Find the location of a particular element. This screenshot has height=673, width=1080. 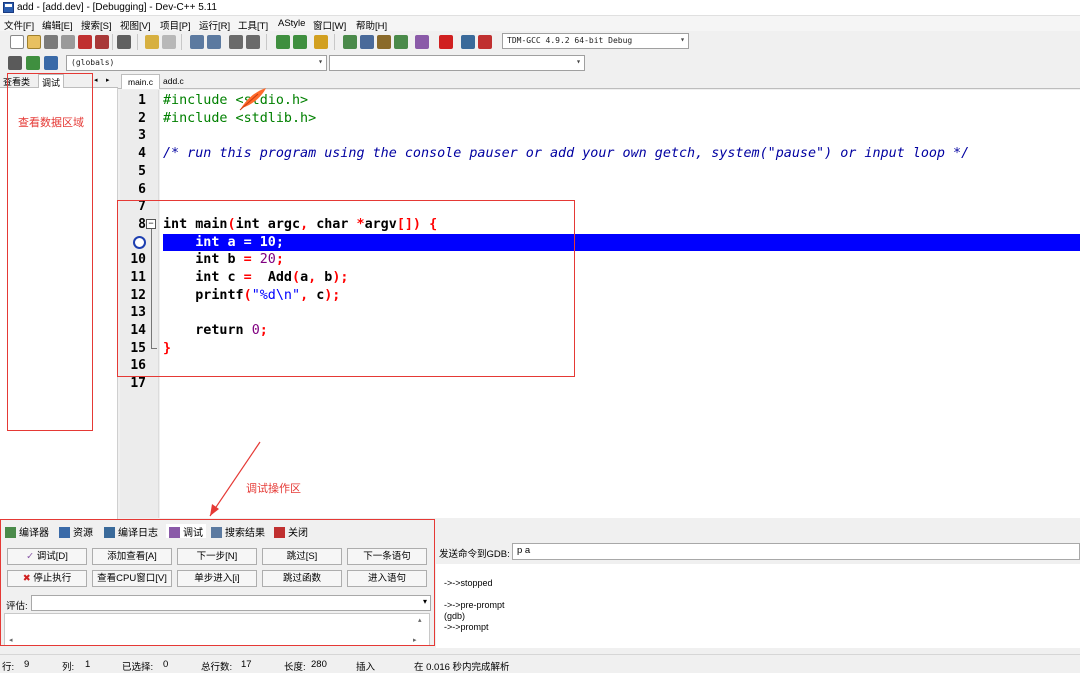

save-all-icon is located at coordinates (68, 42).